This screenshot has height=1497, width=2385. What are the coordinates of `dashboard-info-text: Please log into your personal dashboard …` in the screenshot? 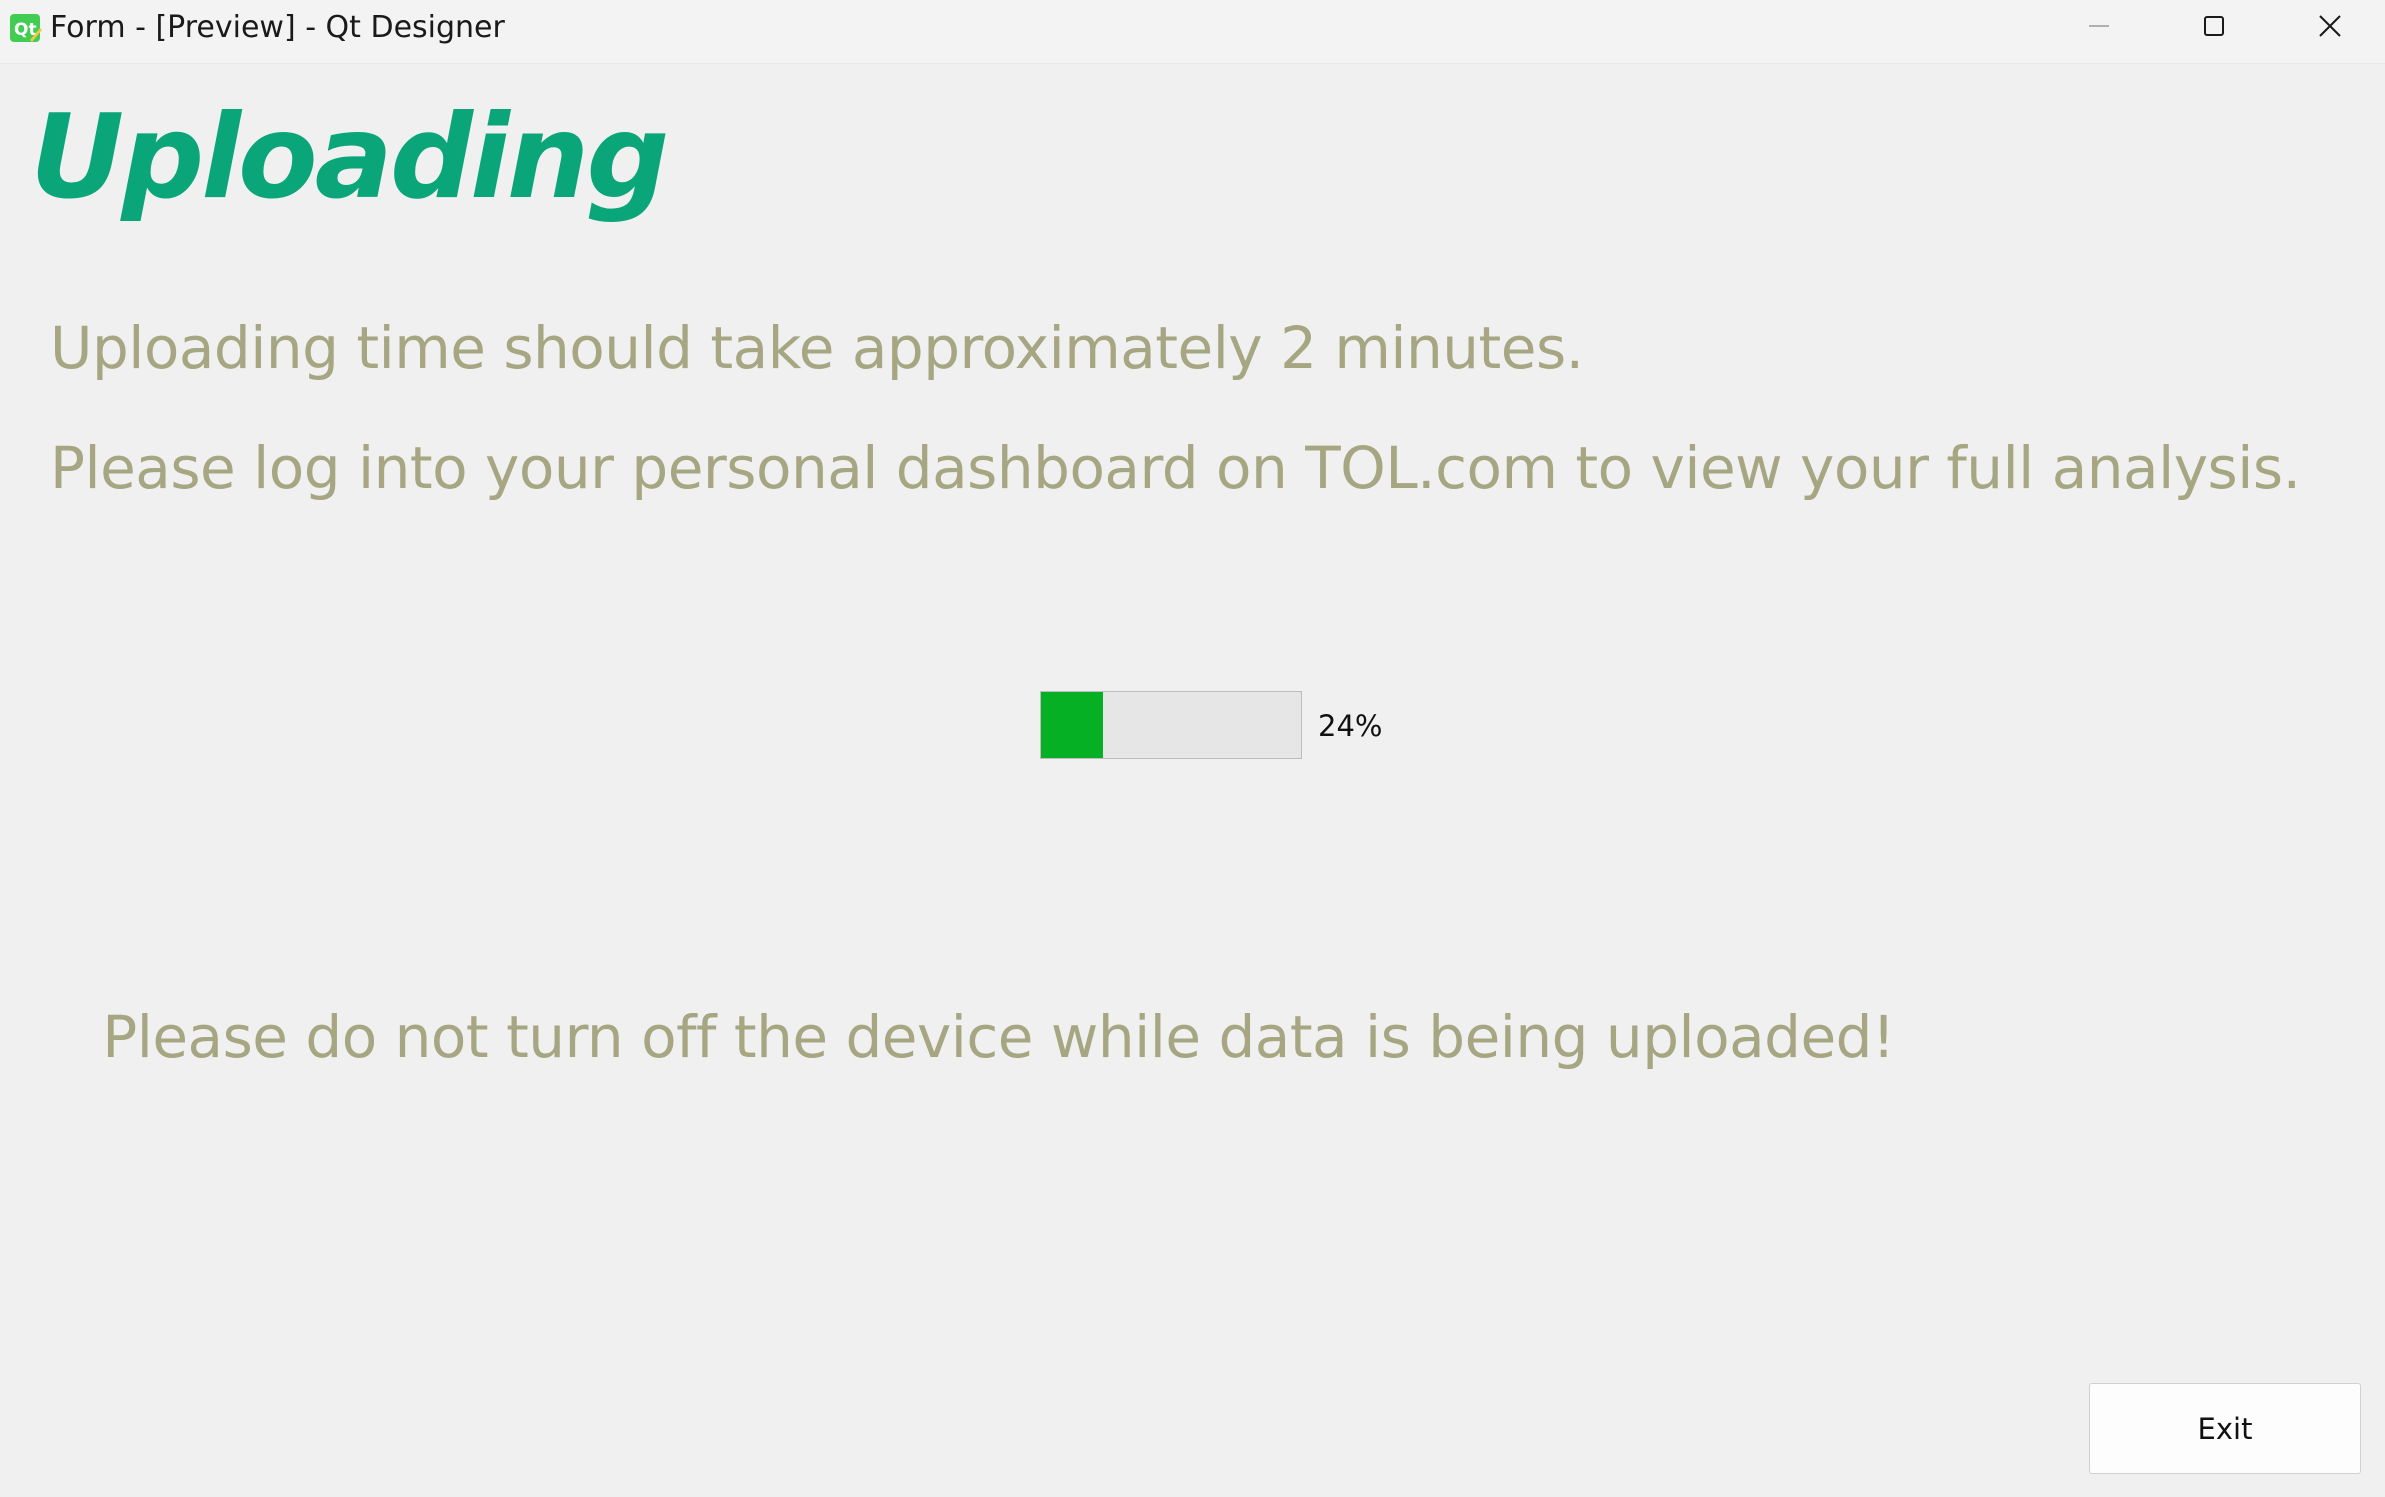 It's located at (1175, 468).